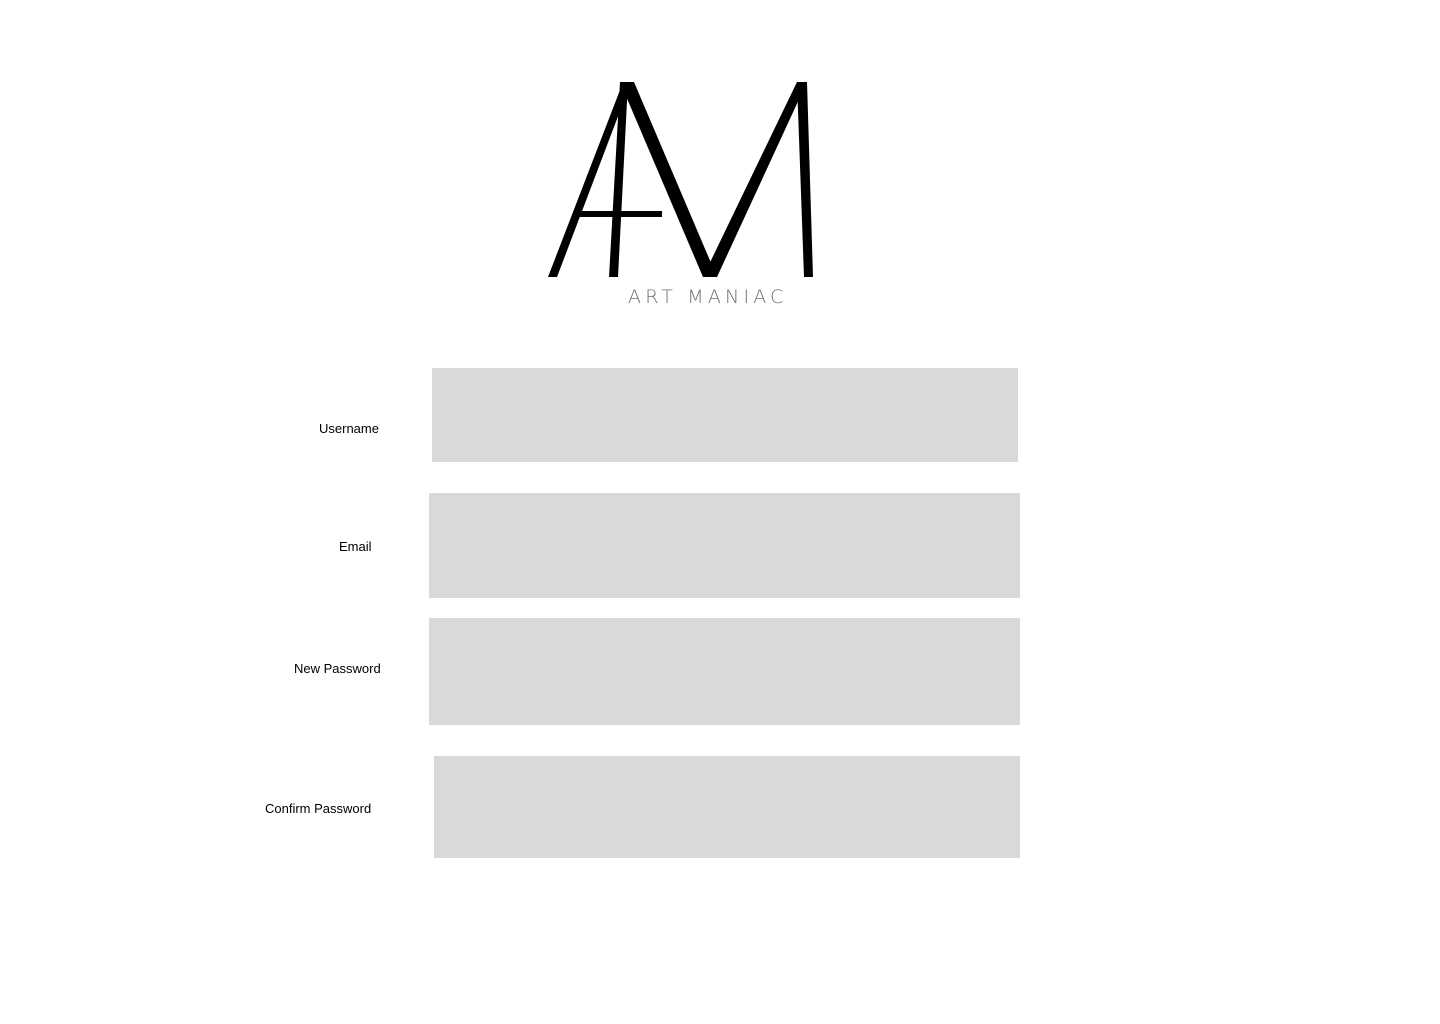  Describe the element at coordinates (318, 808) in the screenshot. I see `confirm-password-label: Confirm Password` at that location.